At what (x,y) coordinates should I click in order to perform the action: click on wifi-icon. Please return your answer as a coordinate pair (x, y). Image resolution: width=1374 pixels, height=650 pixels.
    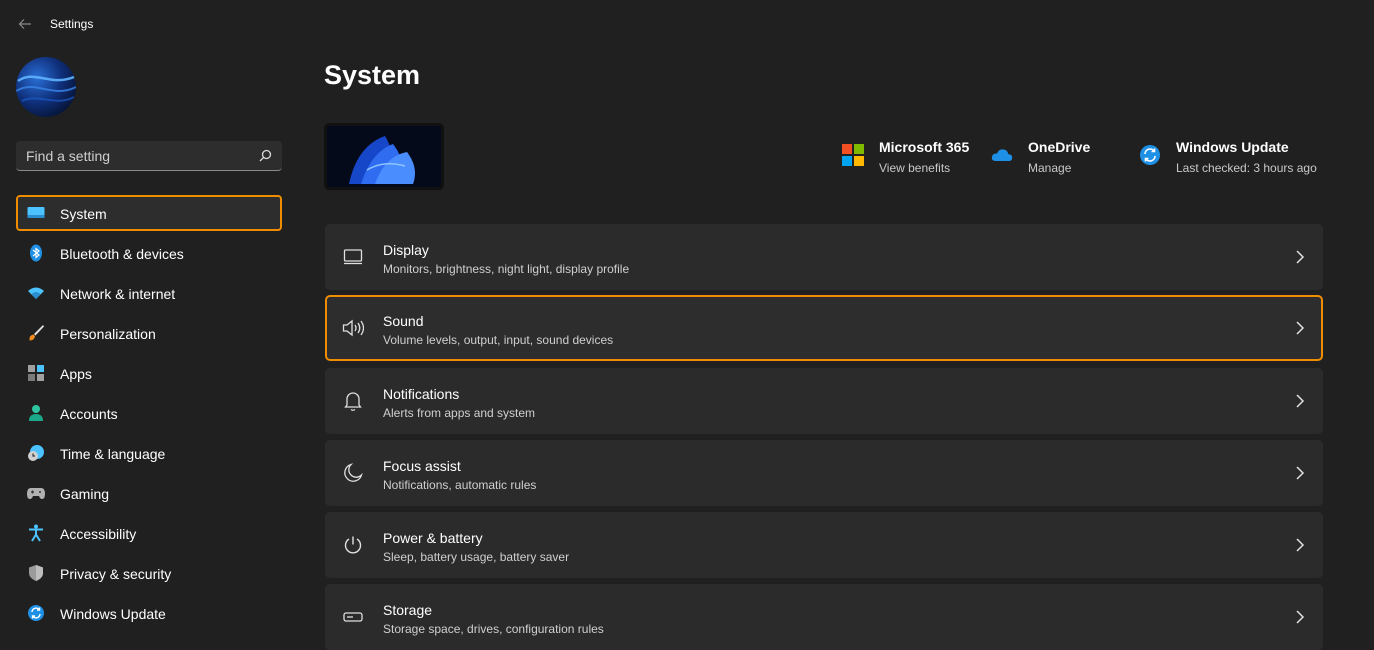
    Looking at the image, I should click on (36, 293).